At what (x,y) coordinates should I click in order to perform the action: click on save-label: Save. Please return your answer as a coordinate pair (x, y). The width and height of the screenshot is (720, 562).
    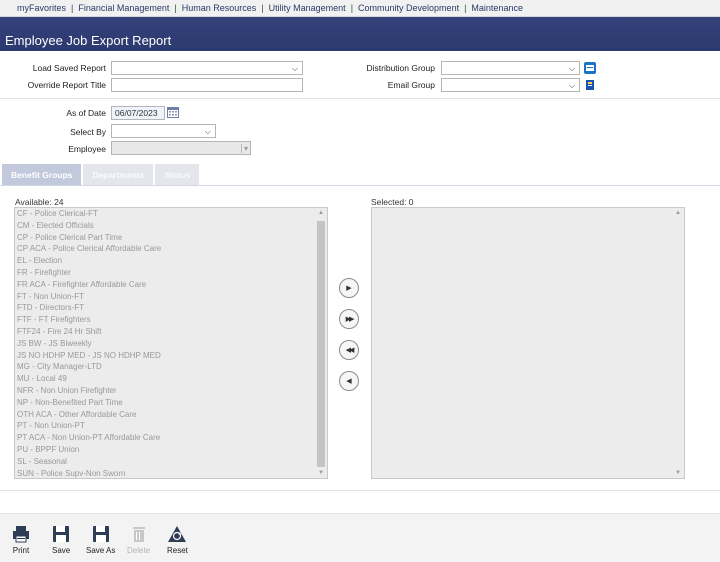
    Looking at the image, I should click on (61, 550).